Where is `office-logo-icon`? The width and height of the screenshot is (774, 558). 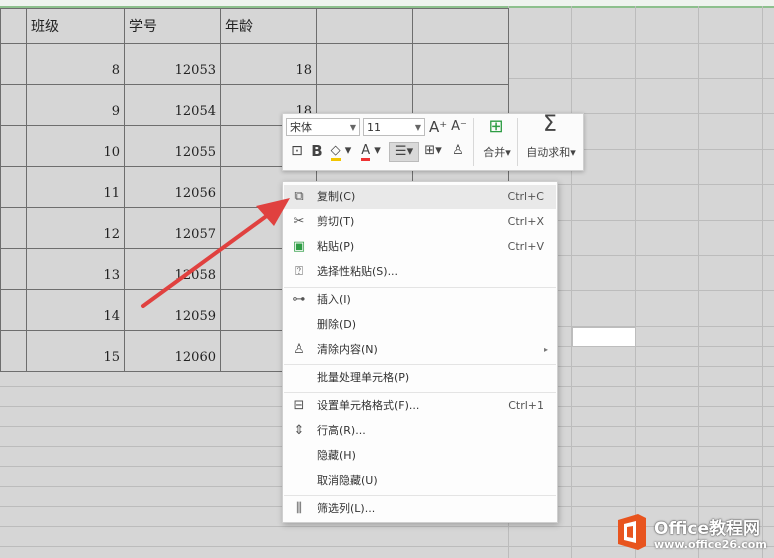
office-logo-icon is located at coordinates (632, 532).